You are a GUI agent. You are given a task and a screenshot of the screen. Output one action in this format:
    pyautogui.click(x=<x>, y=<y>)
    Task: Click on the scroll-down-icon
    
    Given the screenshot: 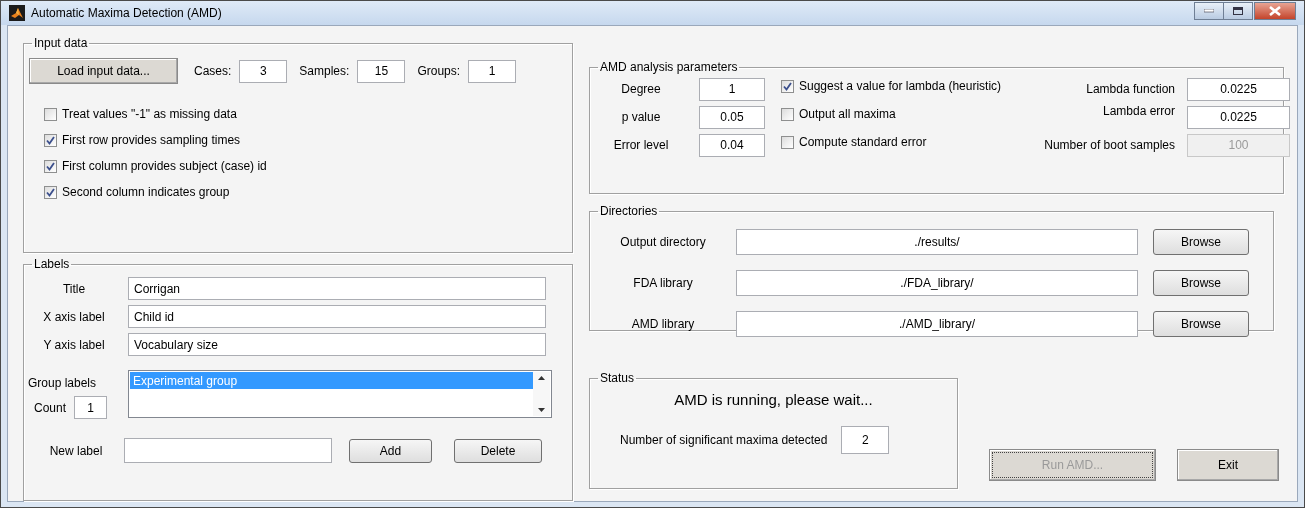 What is the action you would take?
    pyautogui.click(x=541, y=410)
    